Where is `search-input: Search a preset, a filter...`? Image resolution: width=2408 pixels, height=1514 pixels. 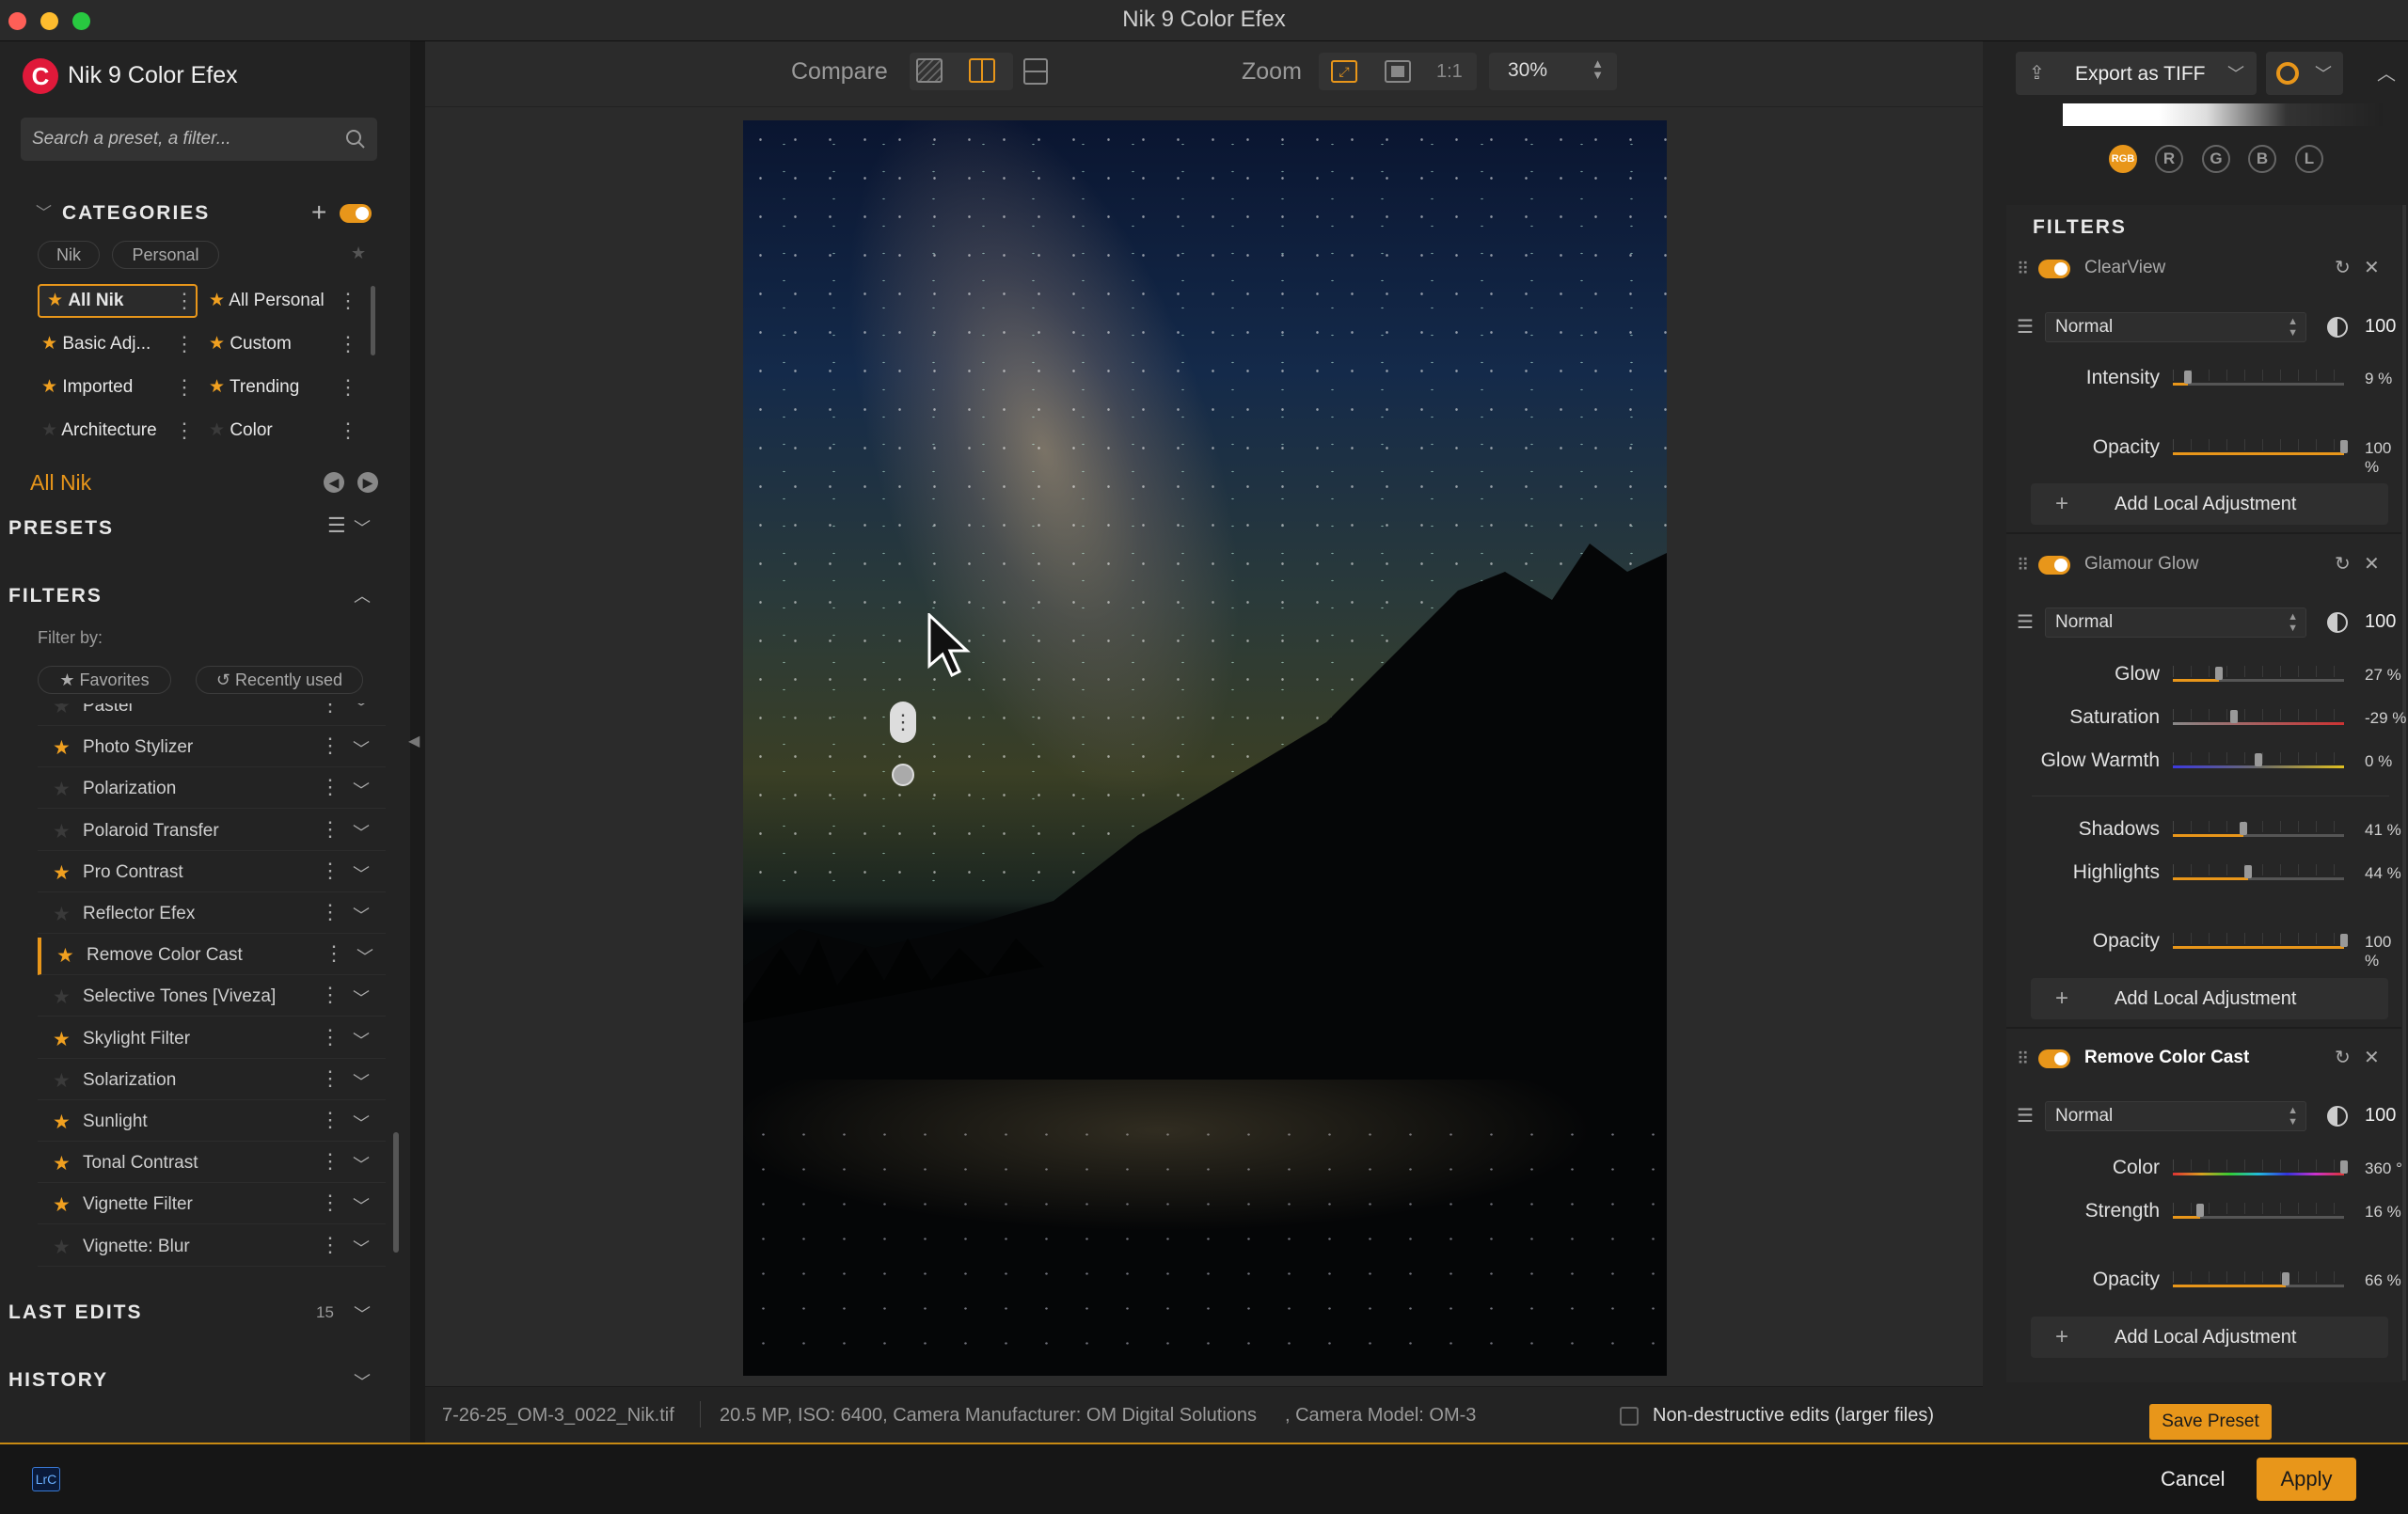 search-input: Search a preset, a filter... is located at coordinates (132, 139).